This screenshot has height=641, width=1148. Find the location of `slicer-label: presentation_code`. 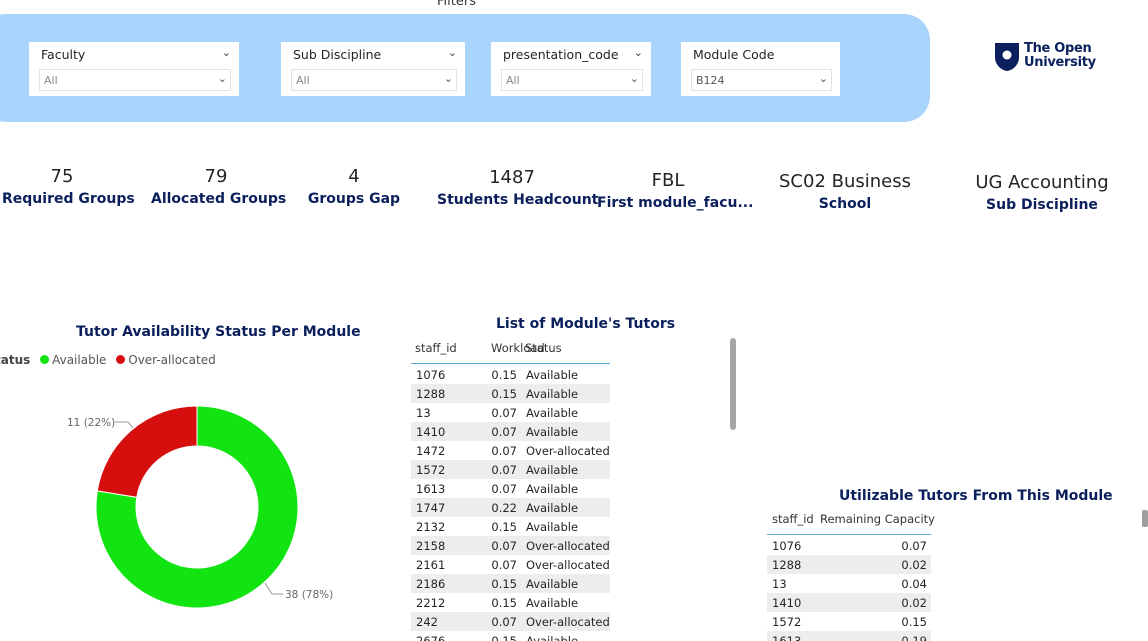

slicer-label: presentation_code is located at coordinates (561, 54).